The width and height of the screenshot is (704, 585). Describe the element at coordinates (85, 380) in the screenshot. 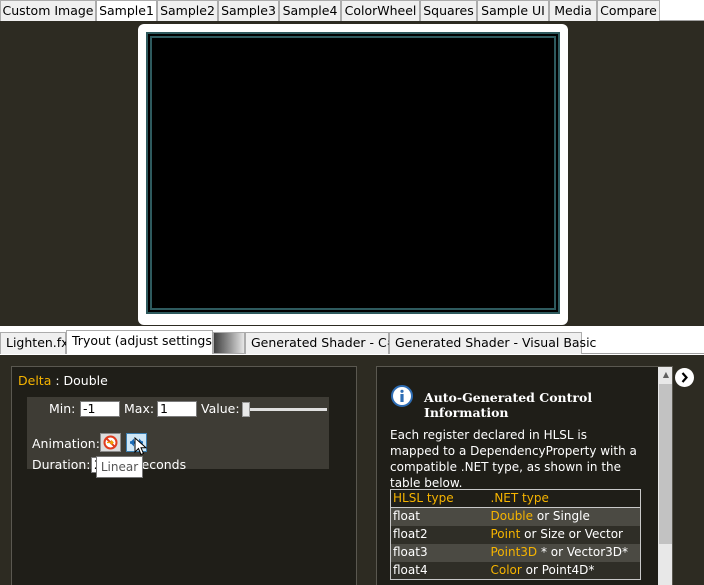

I see `property-type: Double` at that location.